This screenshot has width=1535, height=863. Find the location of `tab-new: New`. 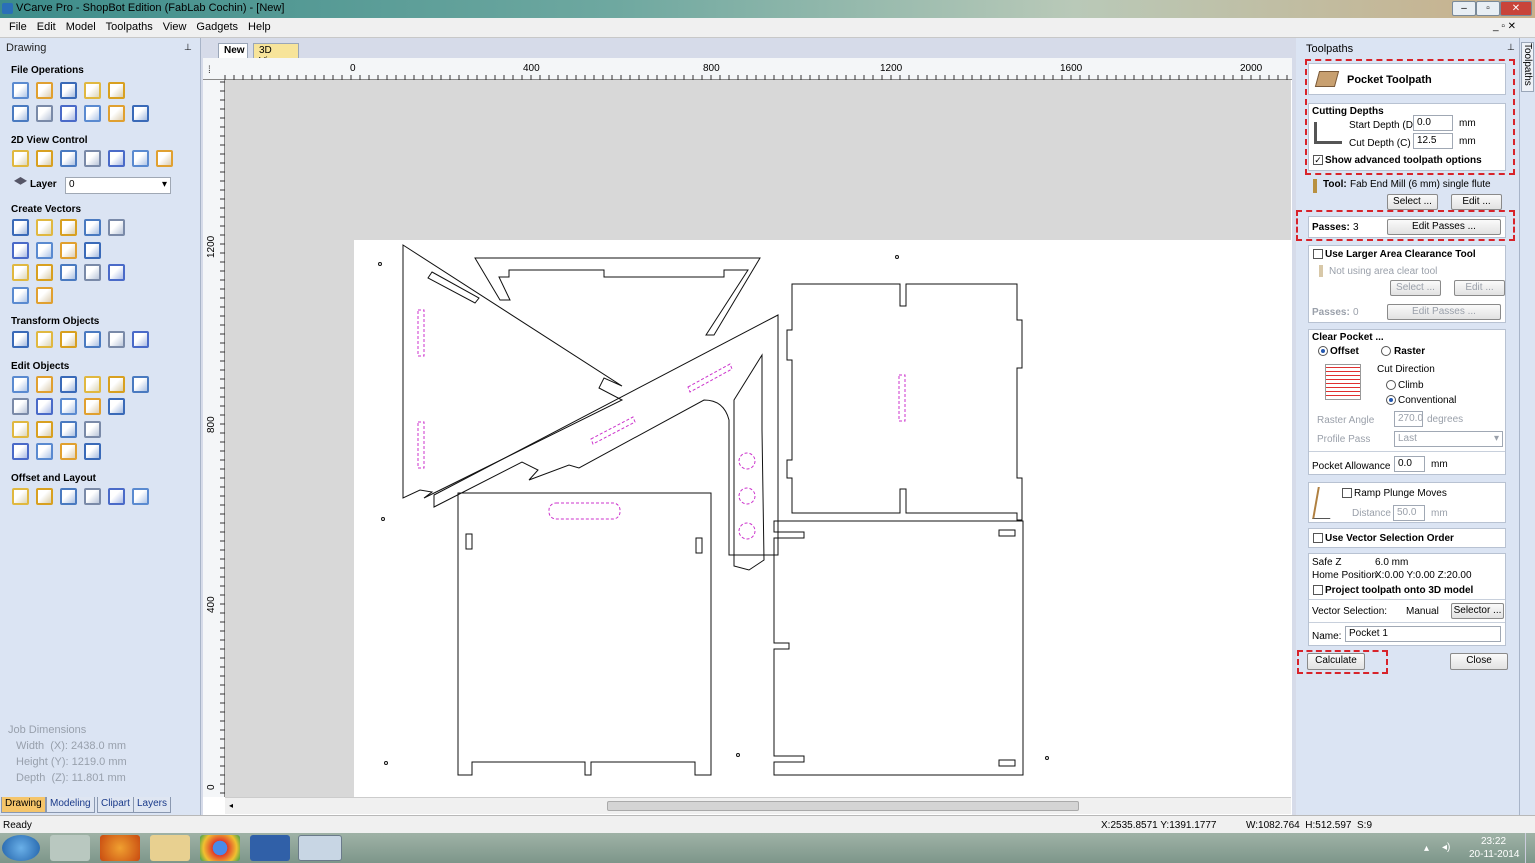

tab-new: New is located at coordinates (233, 50).